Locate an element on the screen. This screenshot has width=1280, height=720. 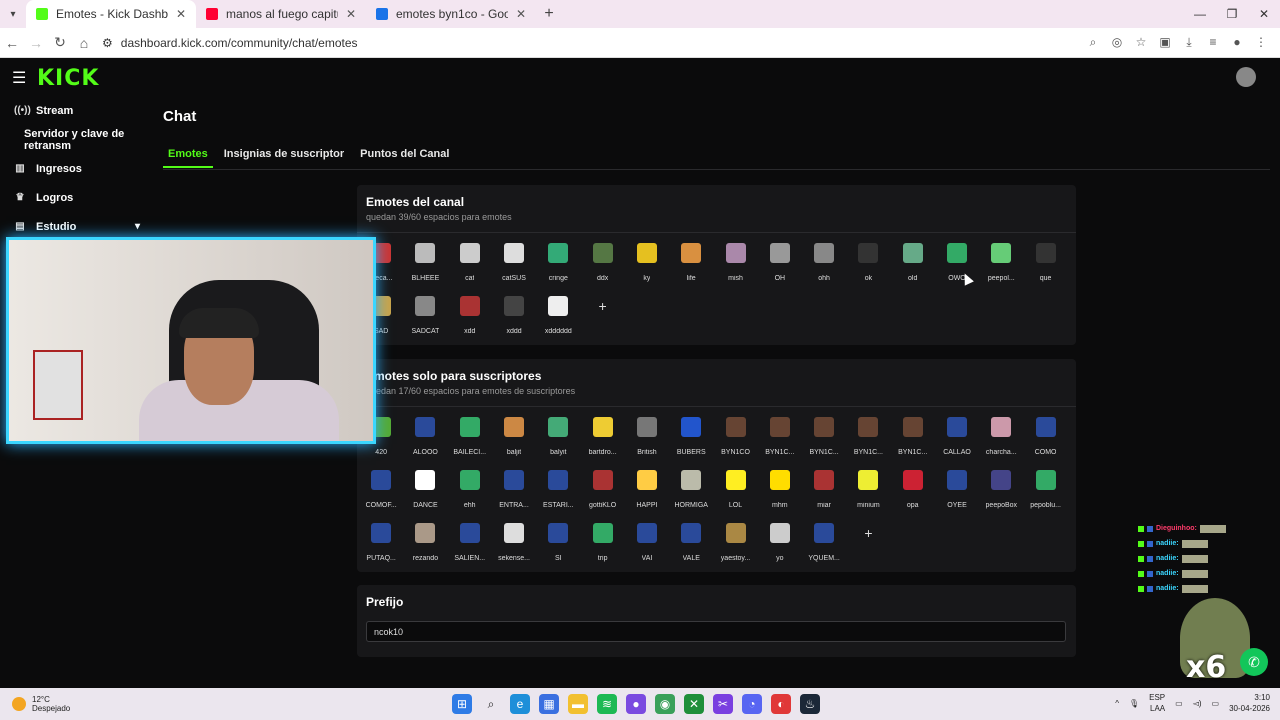
site-info-icon: ⚙ is located at coordinates (107, 43).